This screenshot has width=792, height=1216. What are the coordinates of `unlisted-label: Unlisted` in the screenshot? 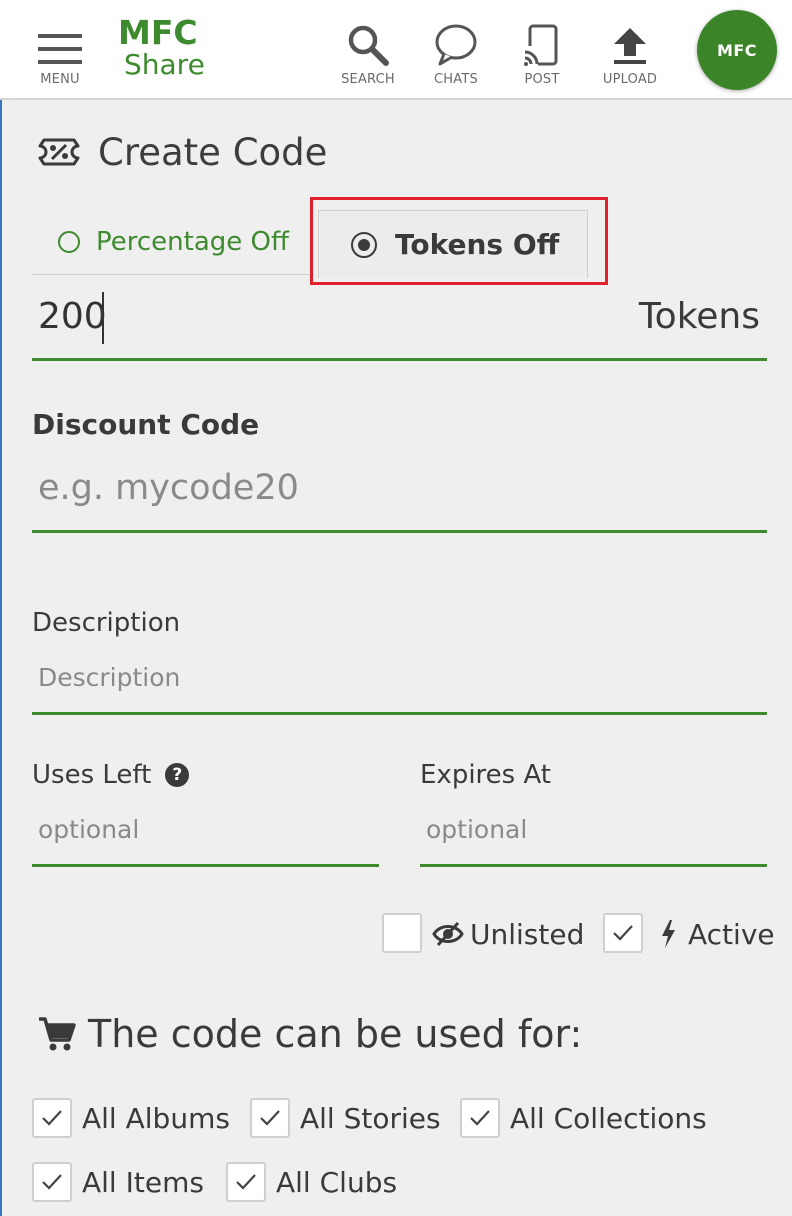 It's located at (527, 934).